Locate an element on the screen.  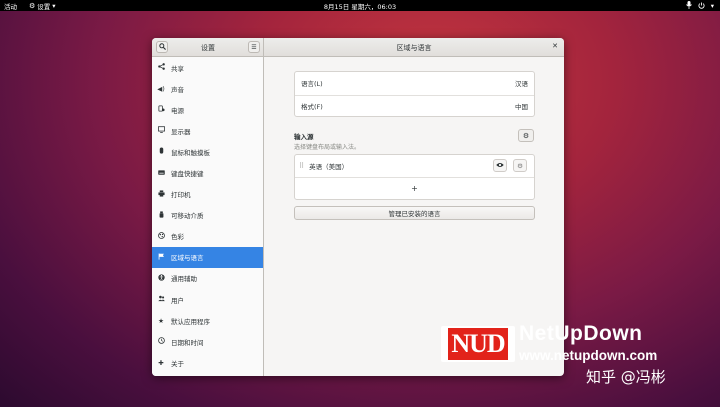
watermark-zhihu: 知乎 @冯彬 is located at coordinates (626, 377).